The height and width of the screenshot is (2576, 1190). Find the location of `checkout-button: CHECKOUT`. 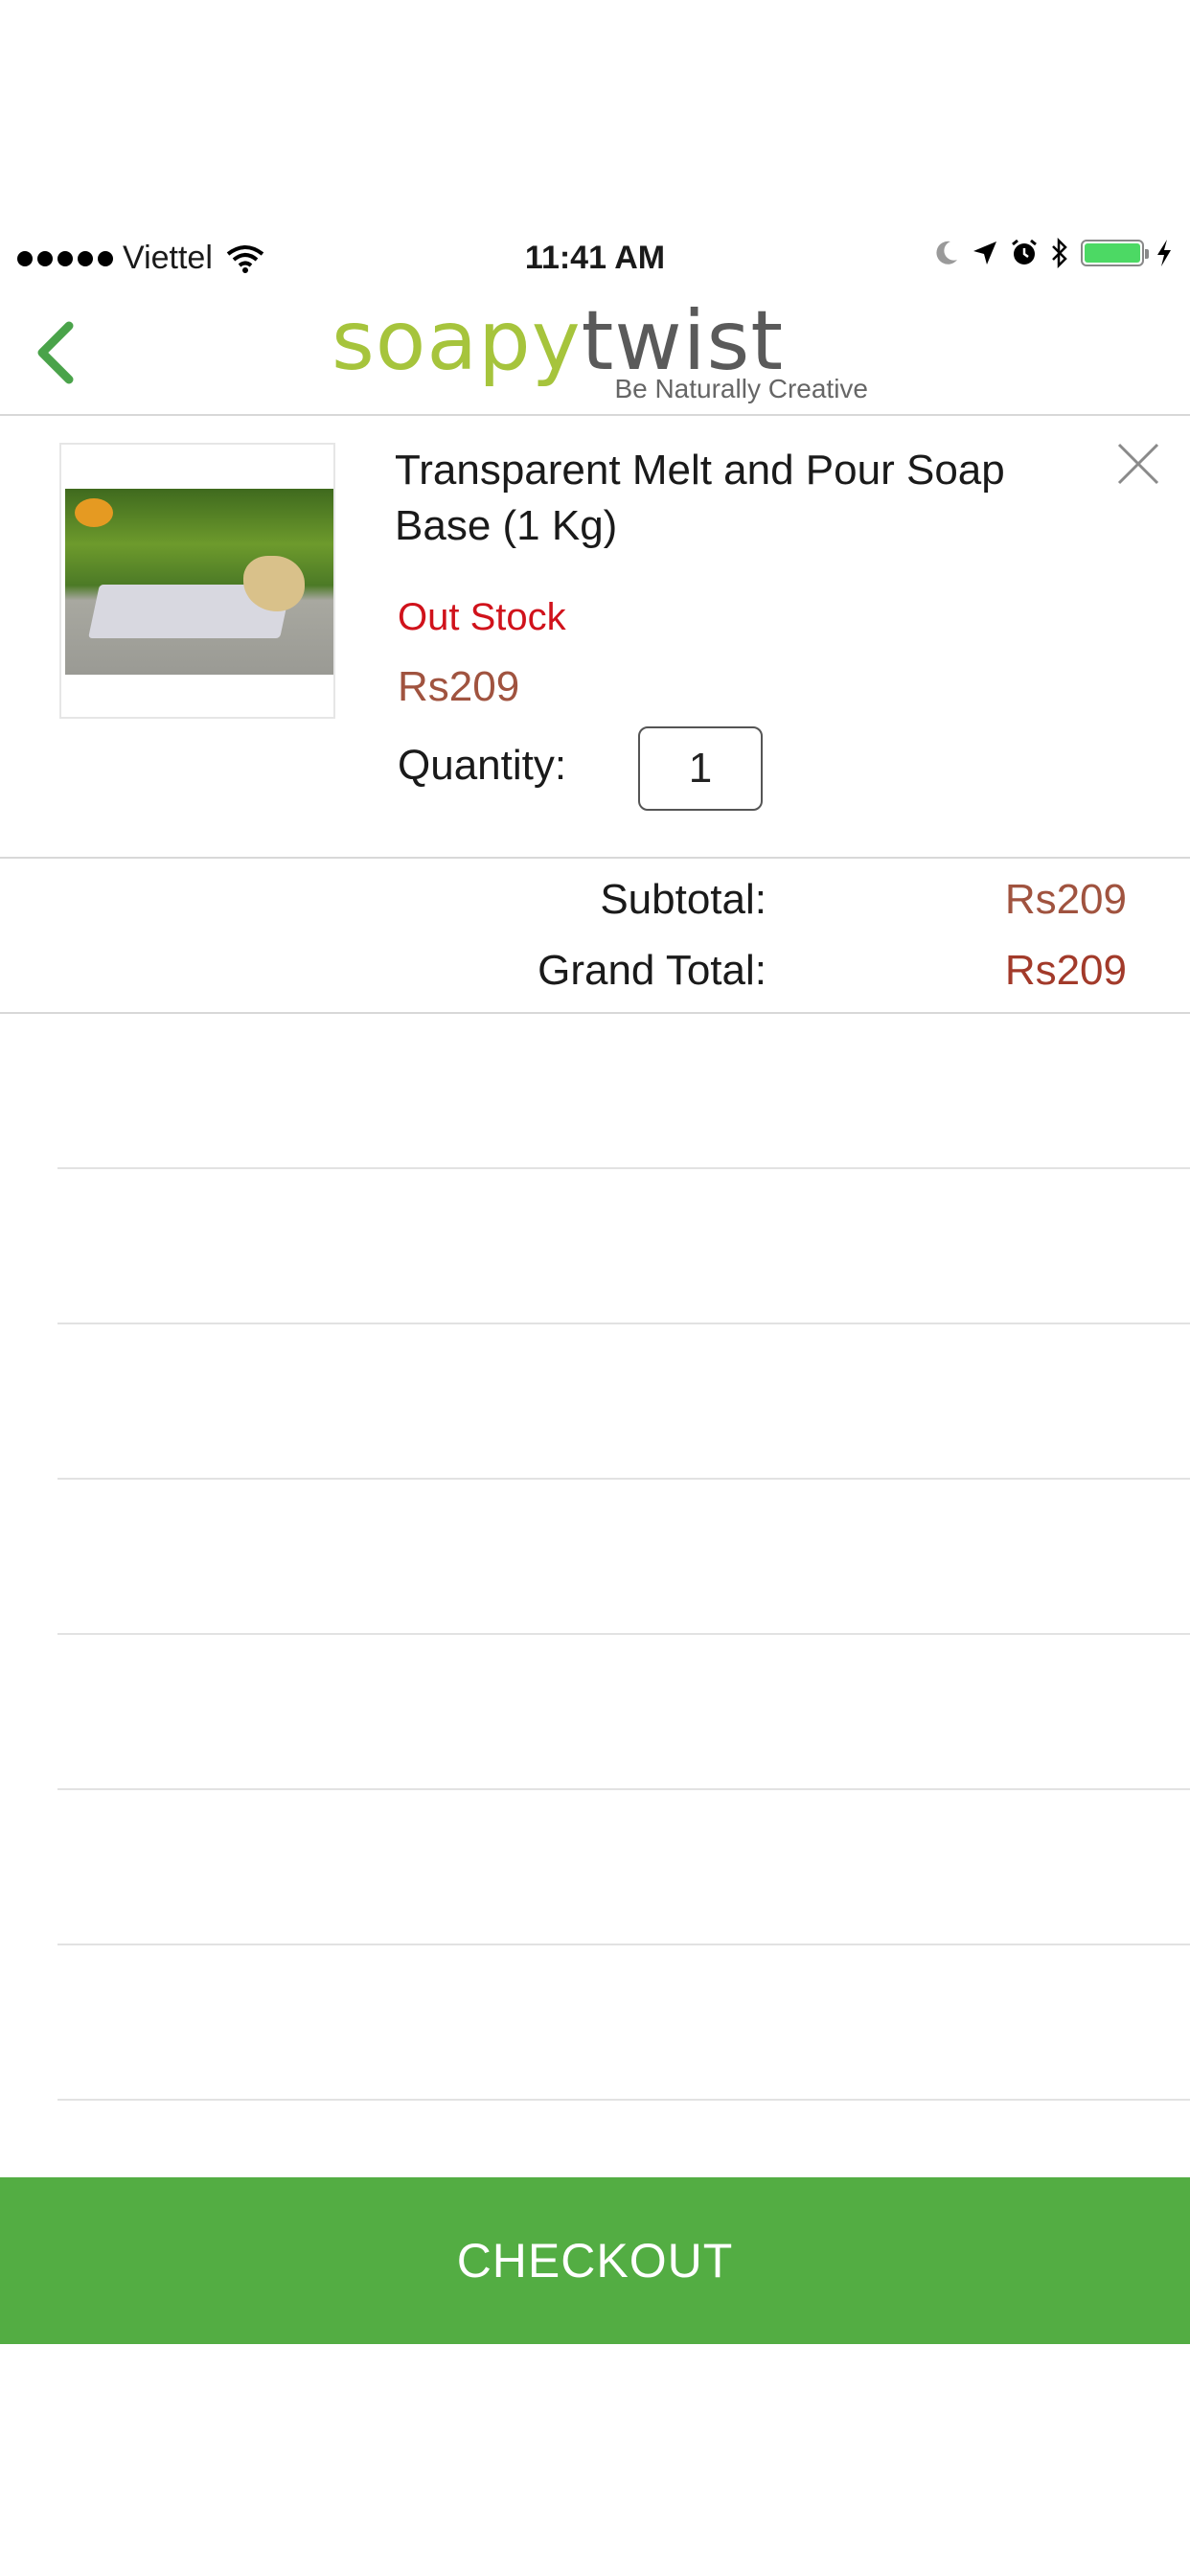

checkout-button: CHECKOUT is located at coordinates (595, 2260).